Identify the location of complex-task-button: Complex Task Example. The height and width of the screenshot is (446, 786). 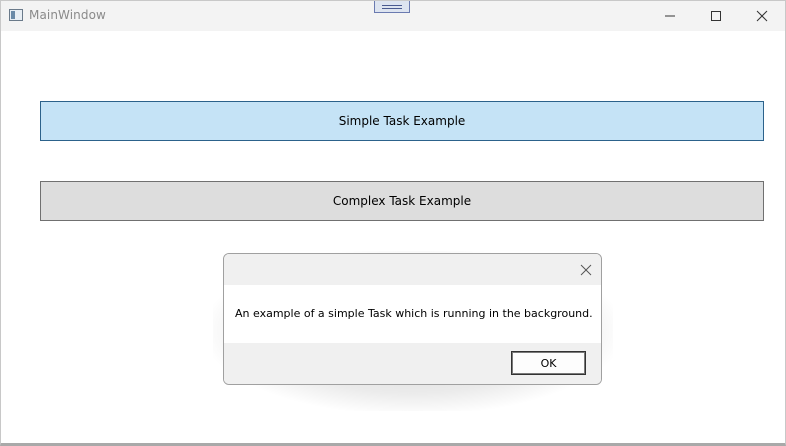
(402, 201).